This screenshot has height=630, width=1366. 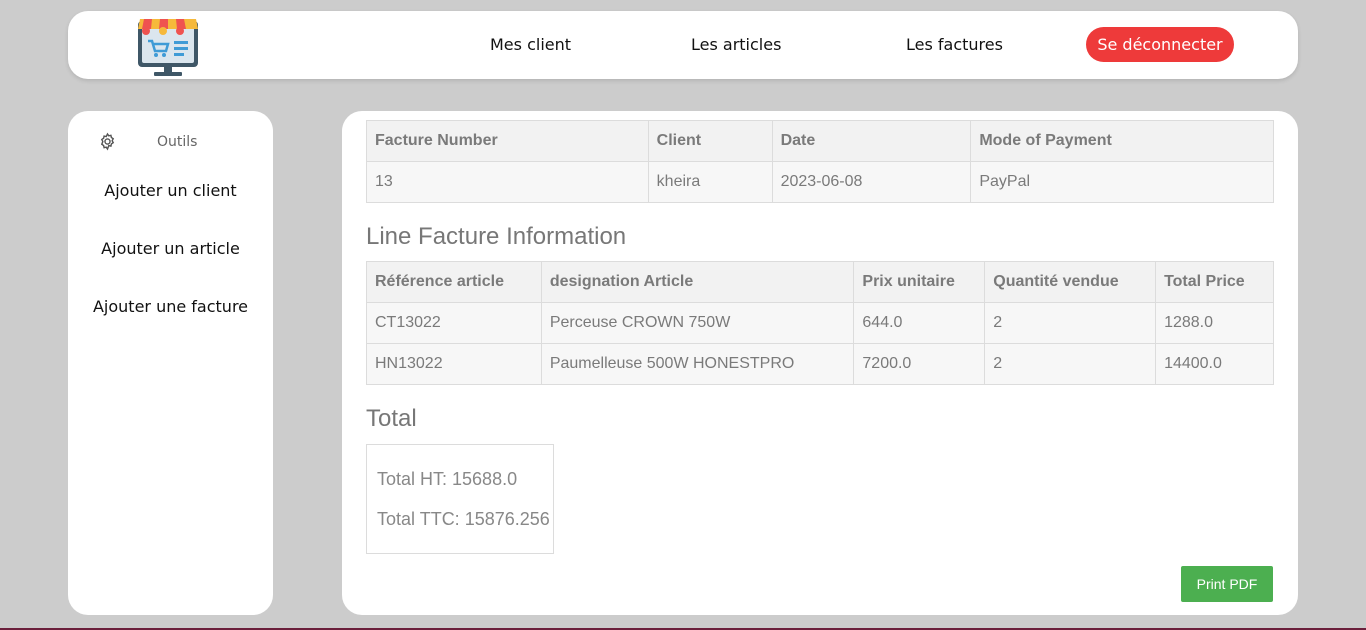 I want to click on unit-price-cell: 7200.0, so click(x=919, y=364).